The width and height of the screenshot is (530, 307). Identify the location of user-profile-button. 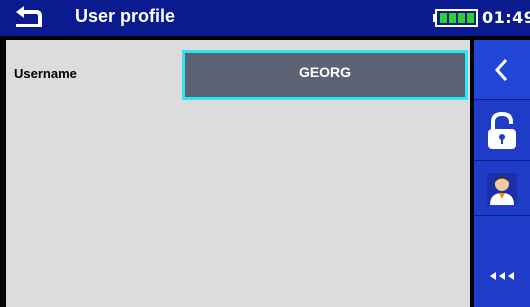
(502, 189).